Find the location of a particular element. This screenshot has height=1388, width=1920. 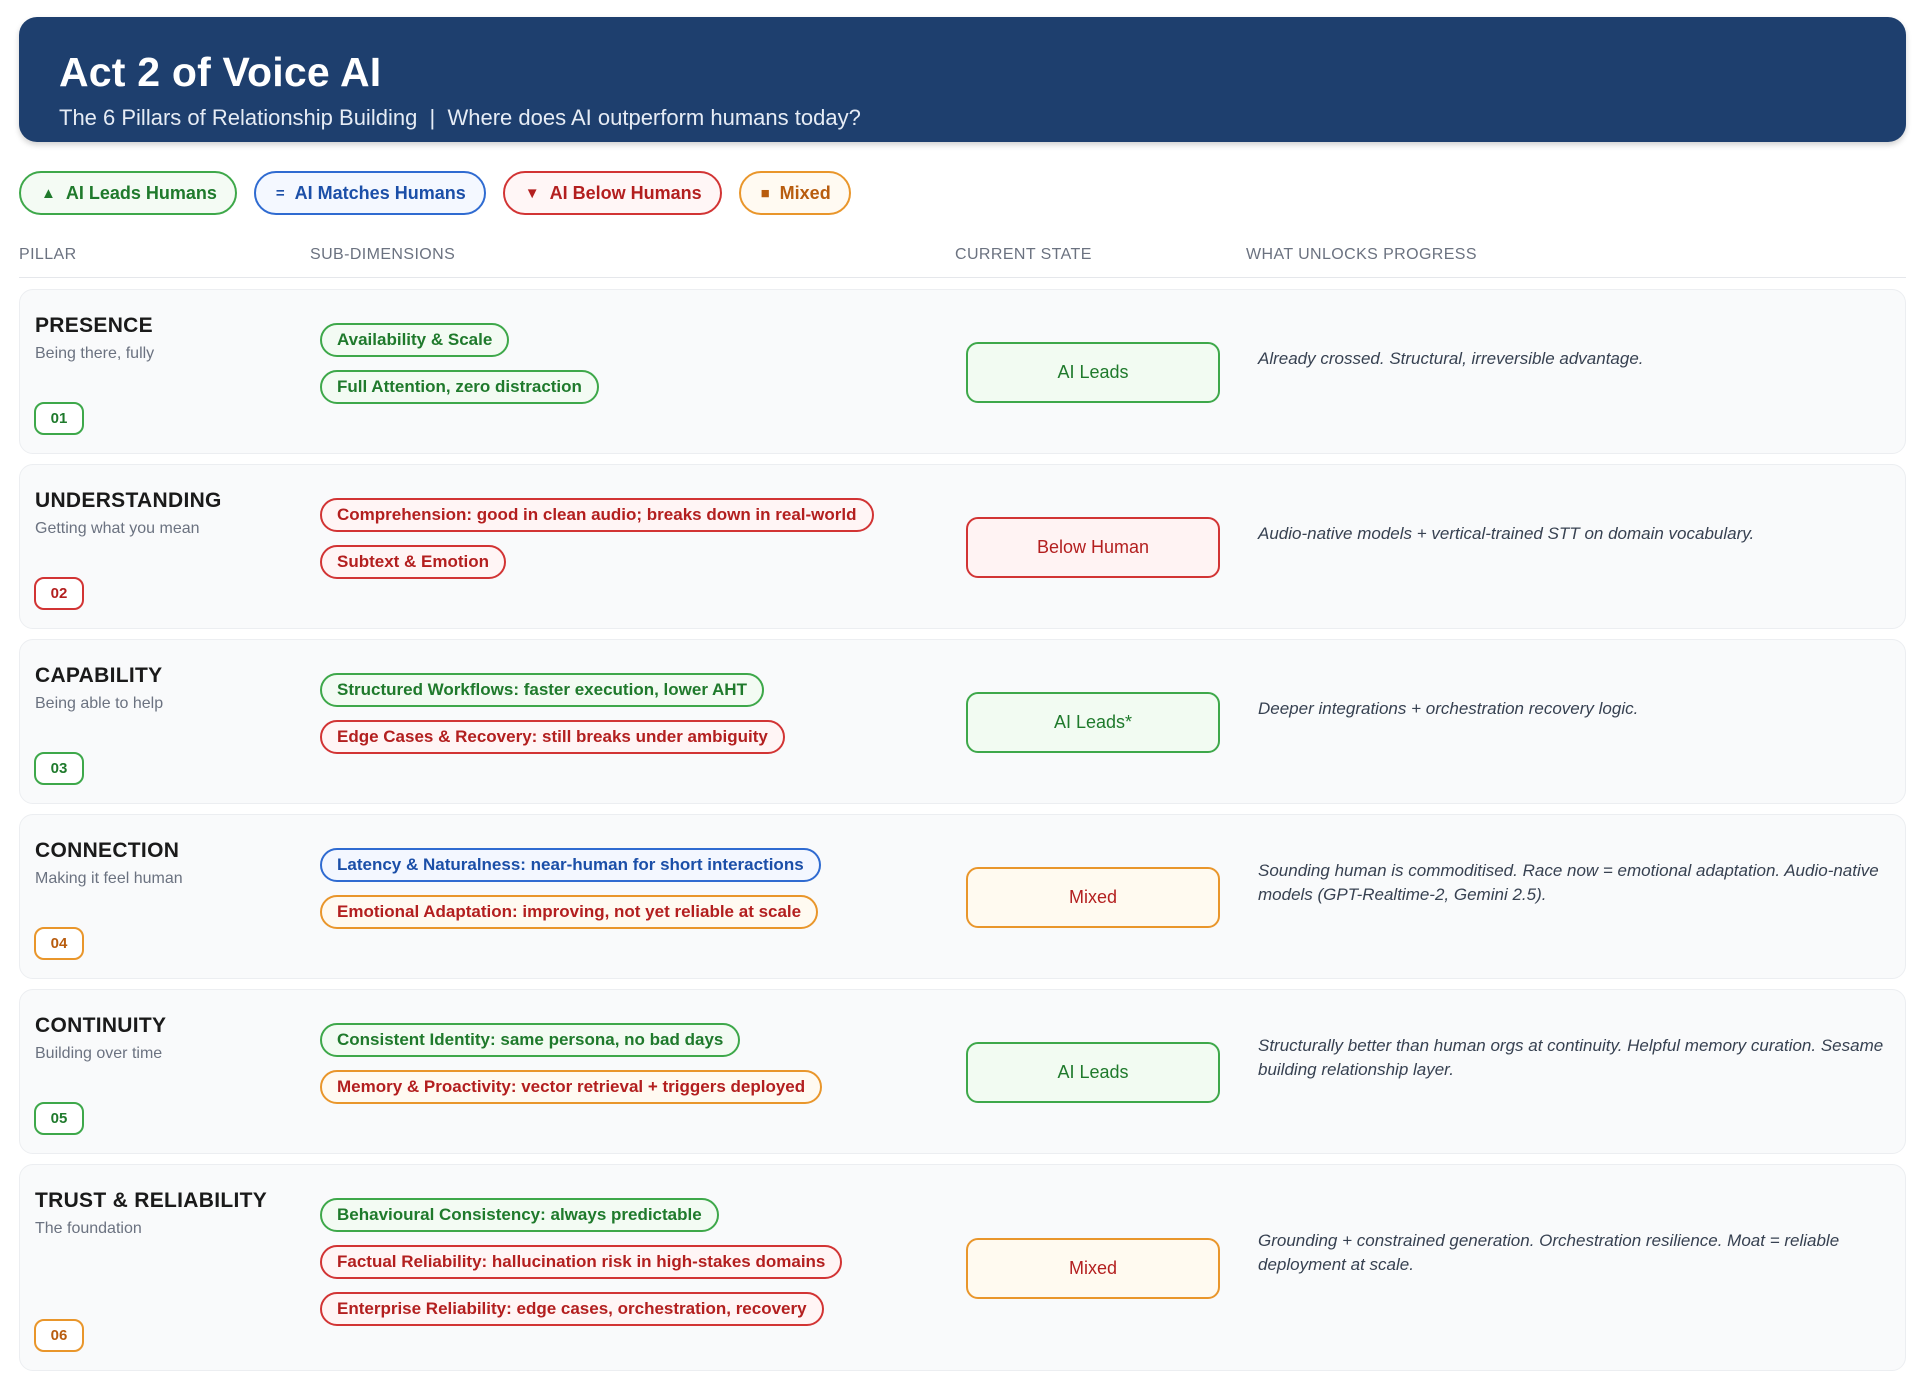

sub-dimension-pill: Availability & Scale is located at coordinates (415, 340).